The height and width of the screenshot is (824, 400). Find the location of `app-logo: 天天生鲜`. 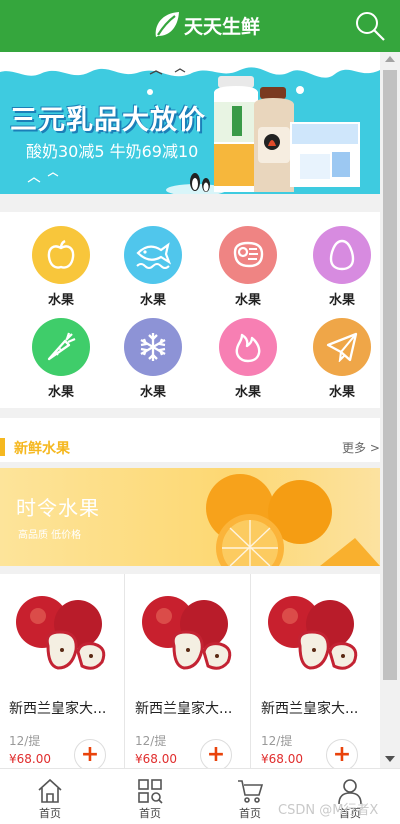

app-logo: 天天生鲜 is located at coordinates (206, 25).